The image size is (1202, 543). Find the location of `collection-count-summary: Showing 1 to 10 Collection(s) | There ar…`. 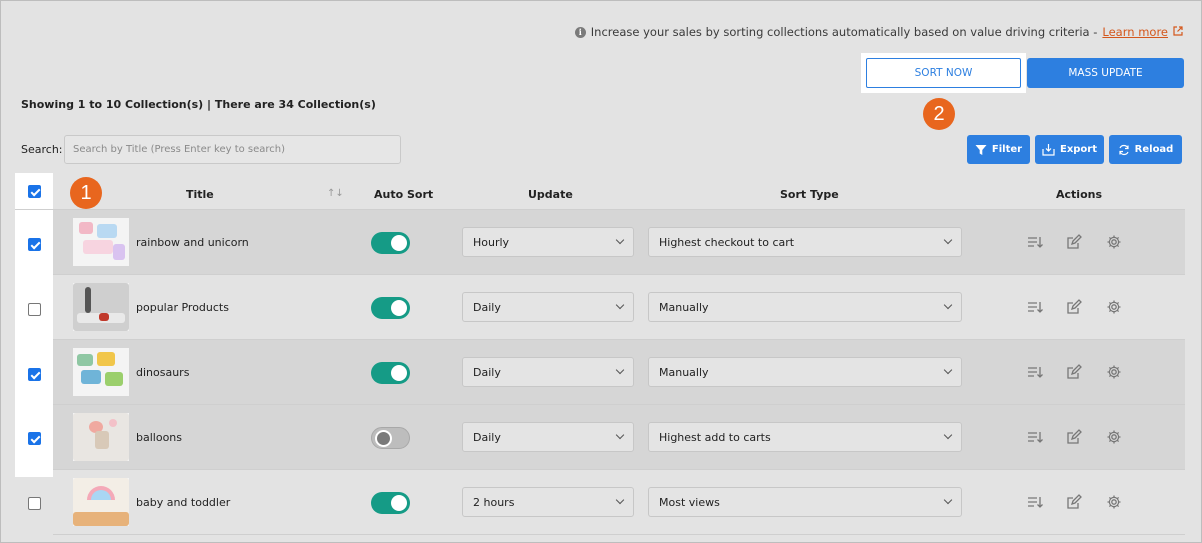

collection-count-summary: Showing 1 to 10 Collection(s) | There ar… is located at coordinates (198, 104).